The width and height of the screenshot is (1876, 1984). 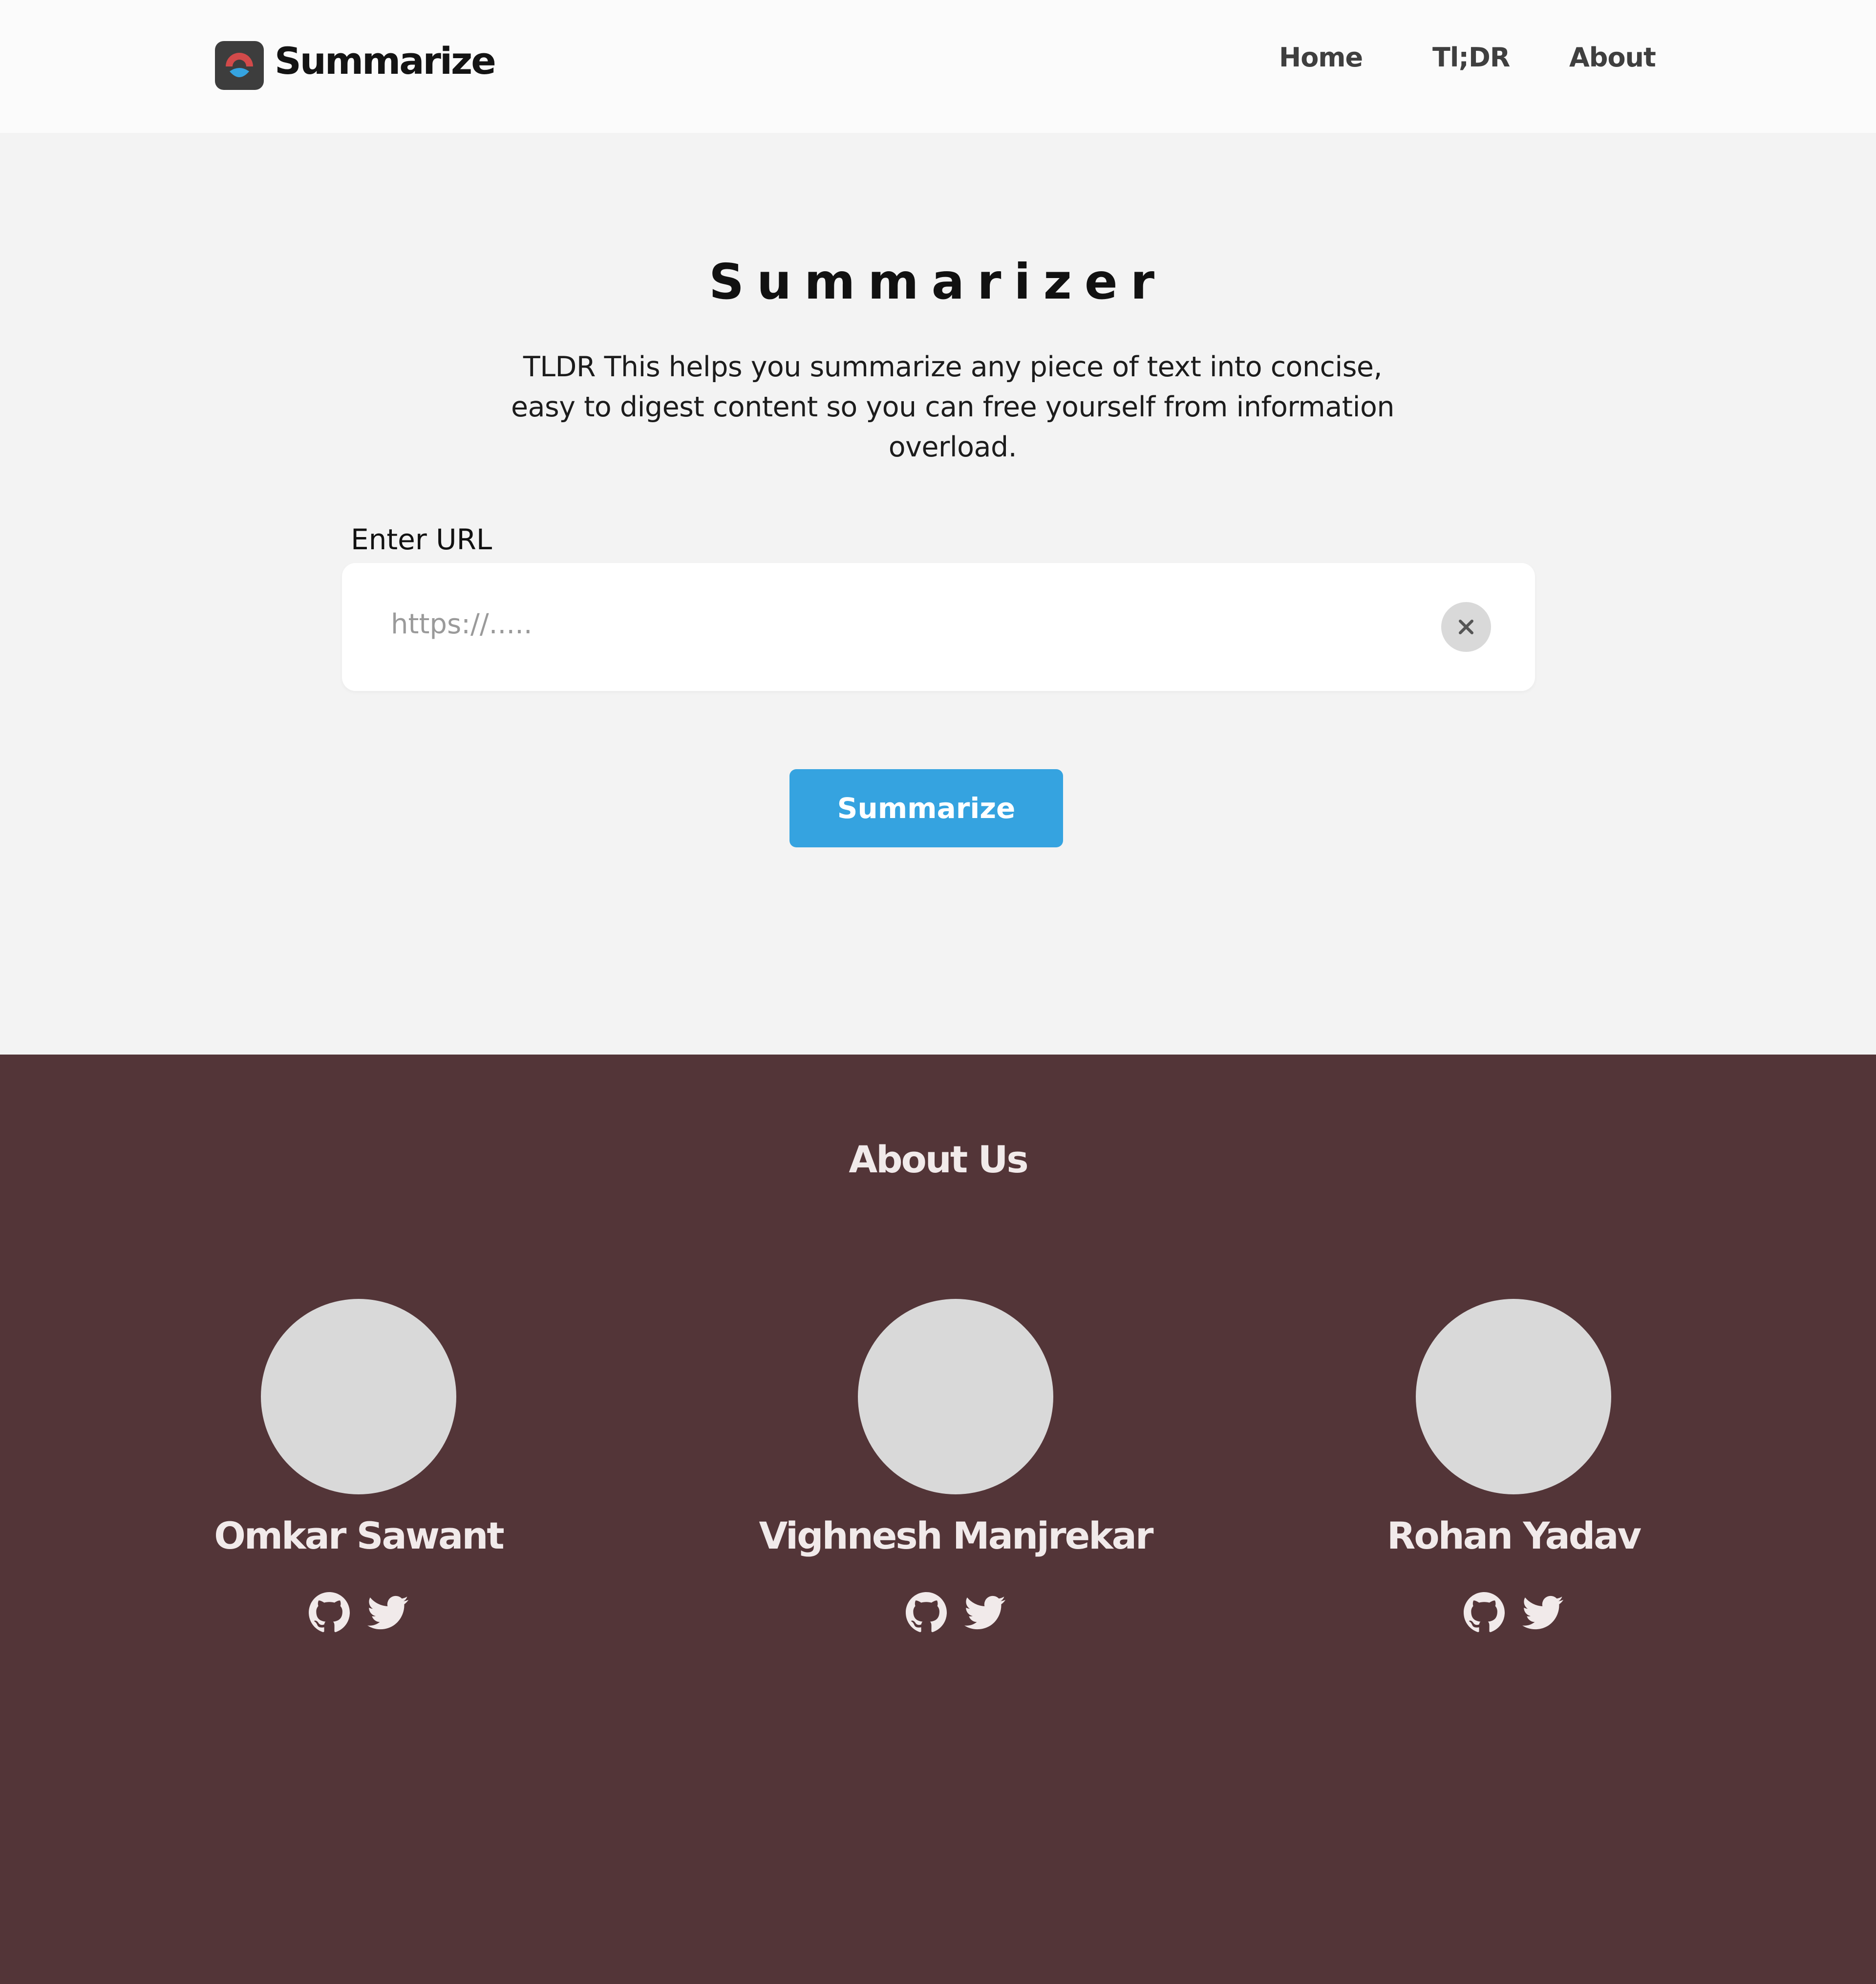 I want to click on about-title: About Us, so click(x=938, y=1159).